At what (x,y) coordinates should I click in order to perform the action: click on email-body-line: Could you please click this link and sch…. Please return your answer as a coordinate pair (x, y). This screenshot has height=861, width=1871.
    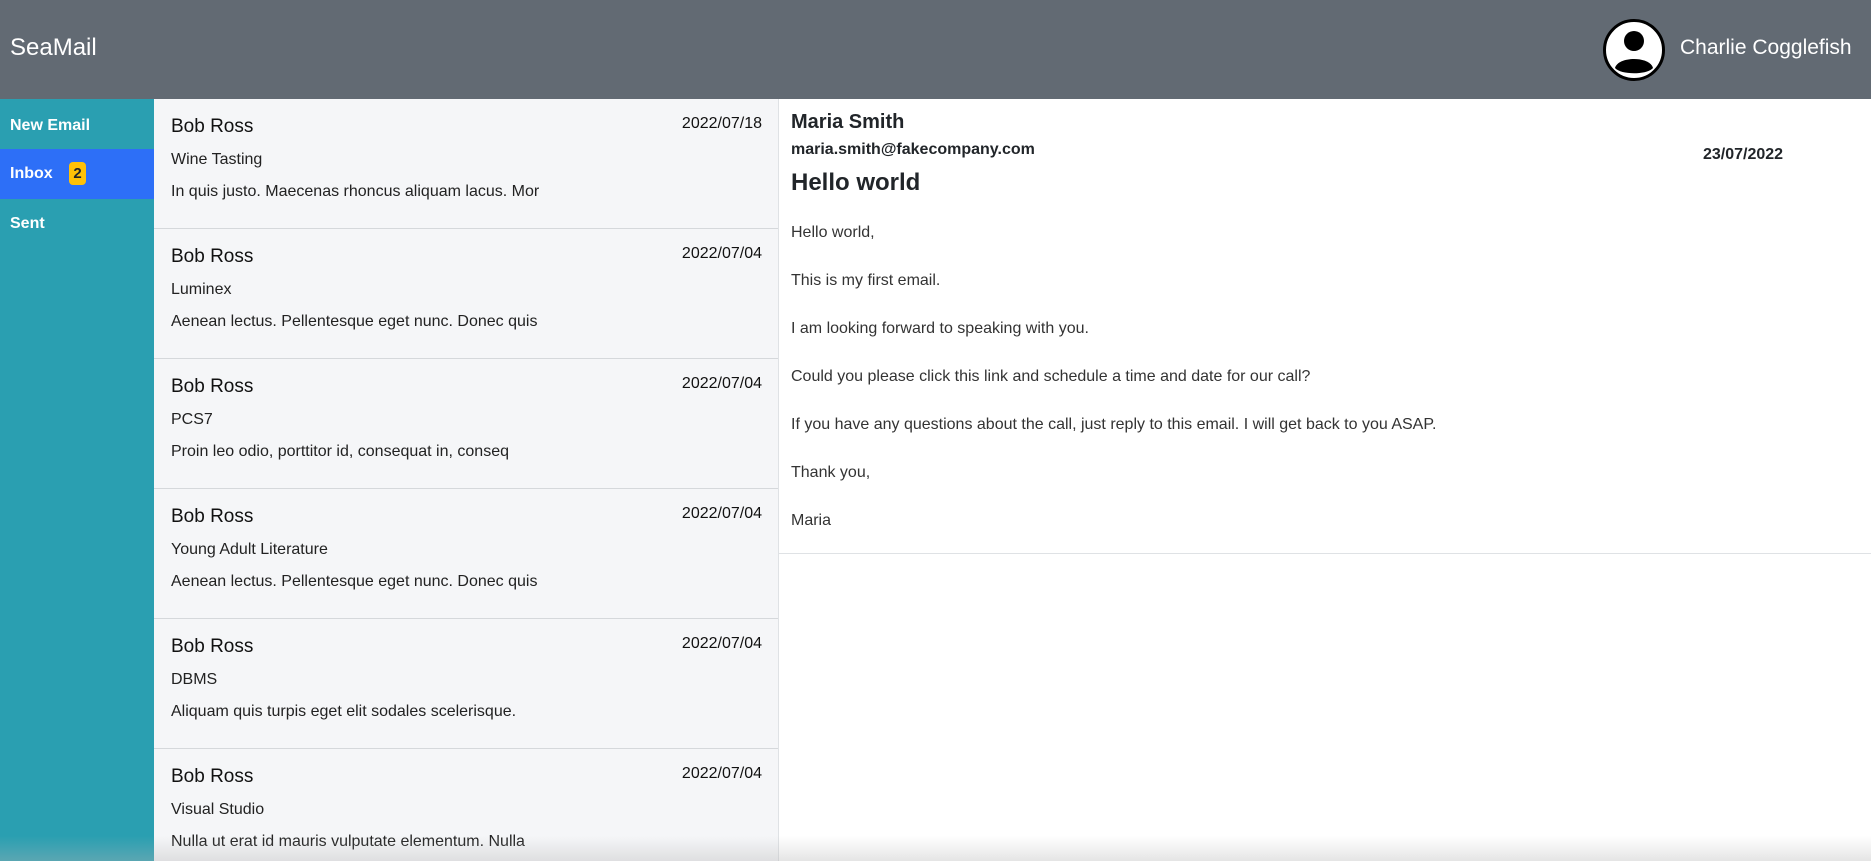
    Looking at the image, I should click on (1050, 377).